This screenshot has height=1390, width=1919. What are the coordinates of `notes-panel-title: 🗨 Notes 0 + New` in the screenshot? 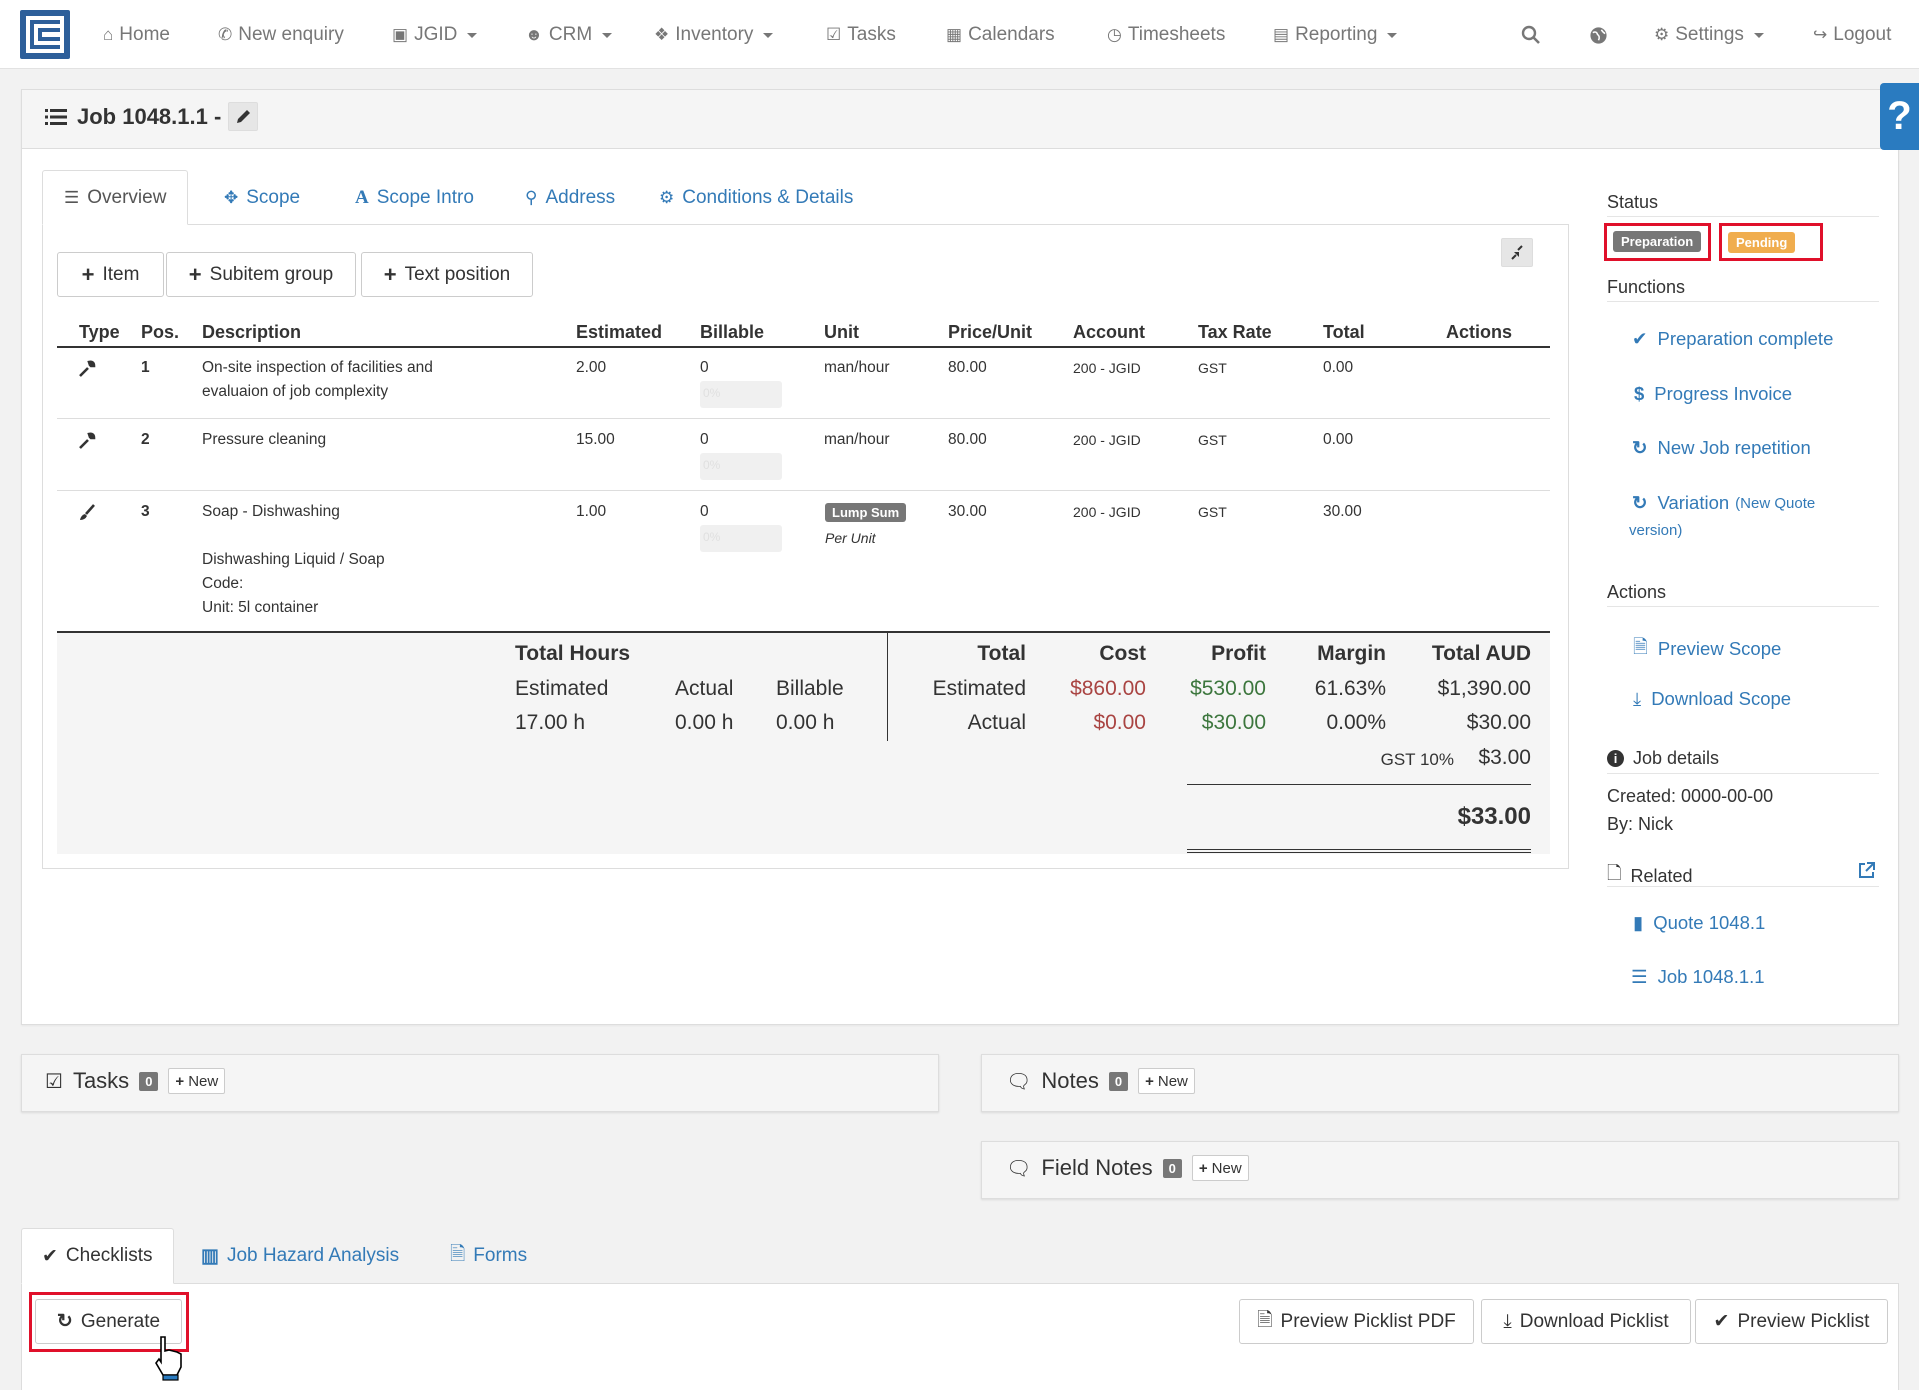 It's located at (1100, 1081).